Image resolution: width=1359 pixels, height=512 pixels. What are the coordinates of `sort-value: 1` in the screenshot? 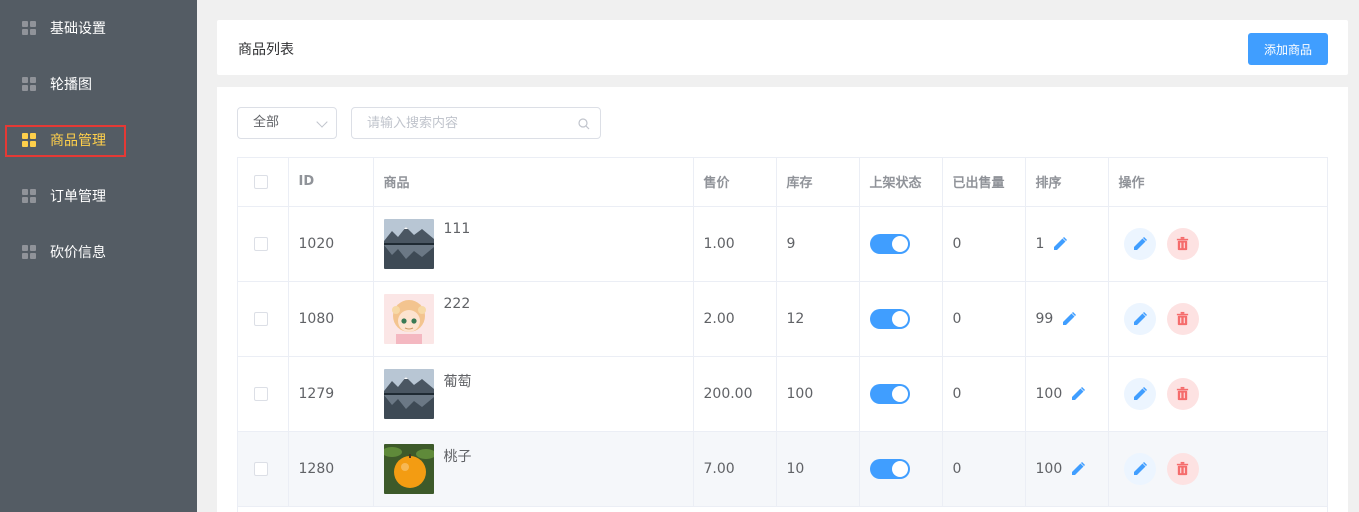 It's located at (1040, 243).